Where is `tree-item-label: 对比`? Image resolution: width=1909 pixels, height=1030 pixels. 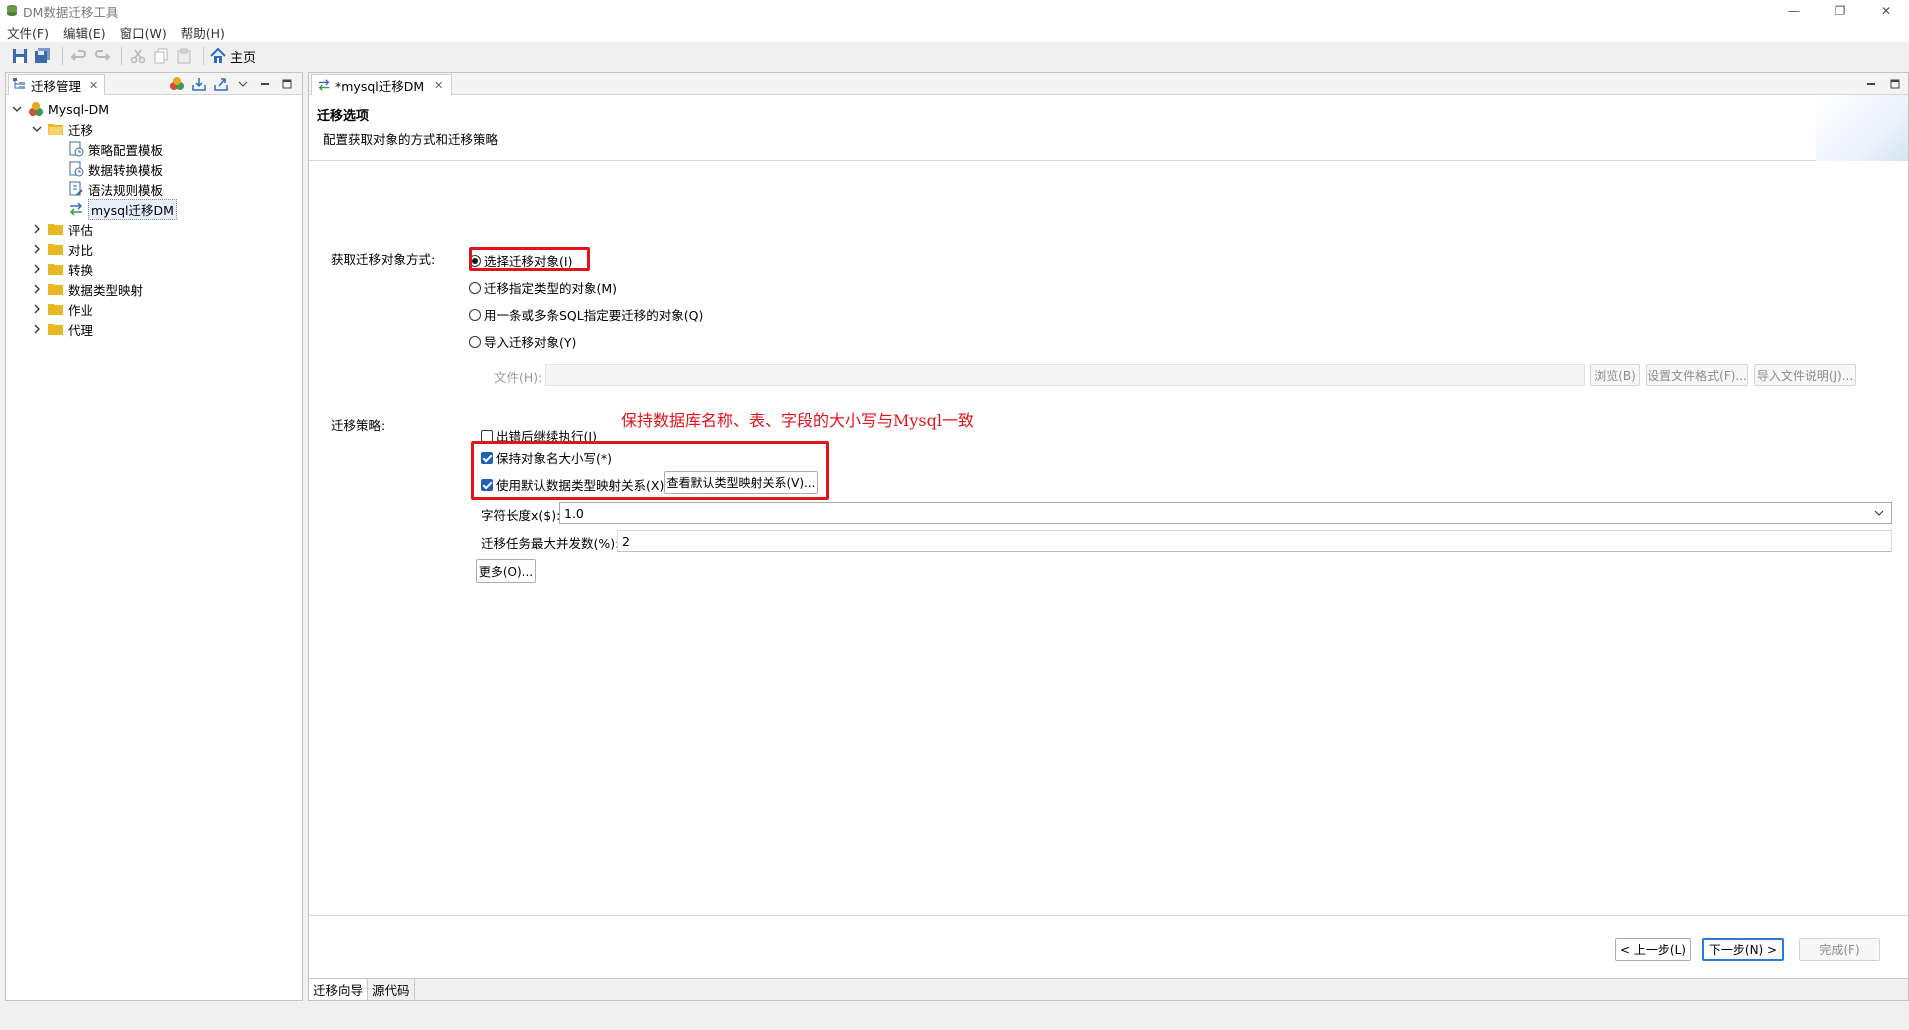 tree-item-label: 对比 is located at coordinates (81, 250).